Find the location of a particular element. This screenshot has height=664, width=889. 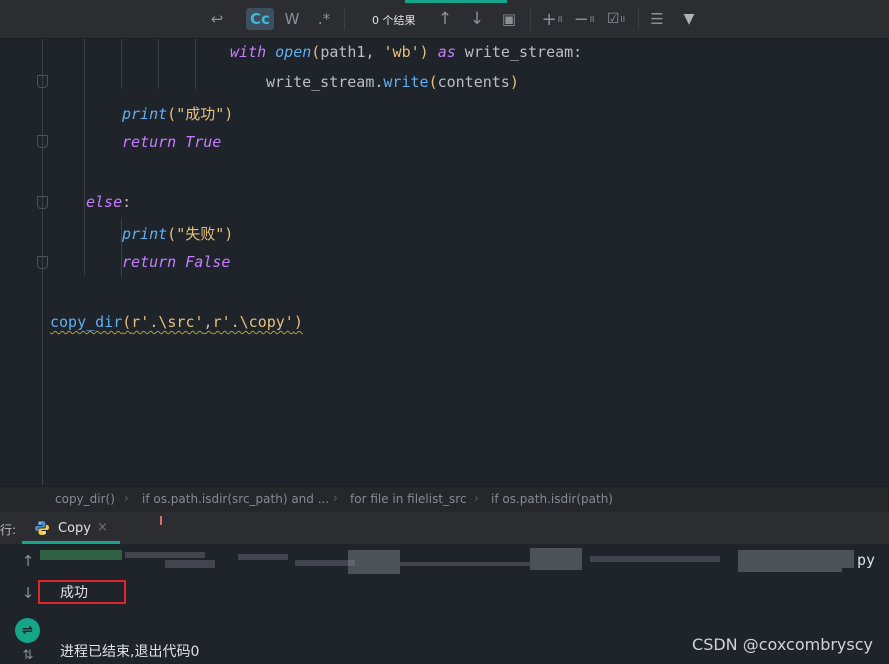

scroll-down-icon: ↓ is located at coordinates (28, 593).